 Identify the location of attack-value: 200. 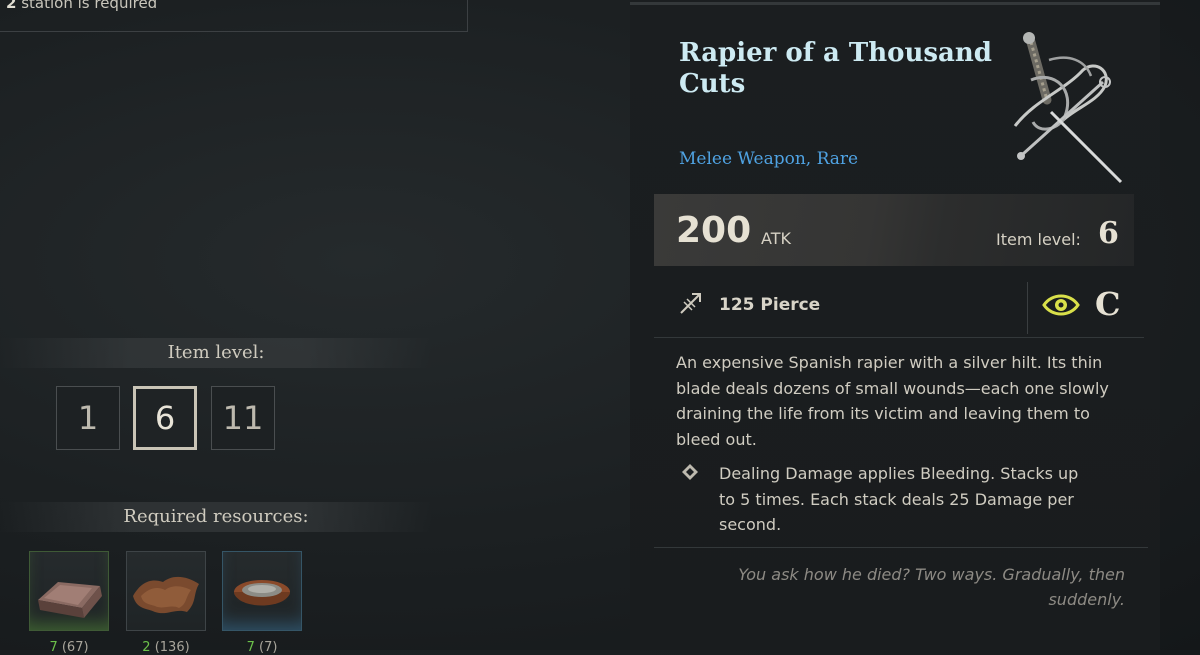
(714, 230).